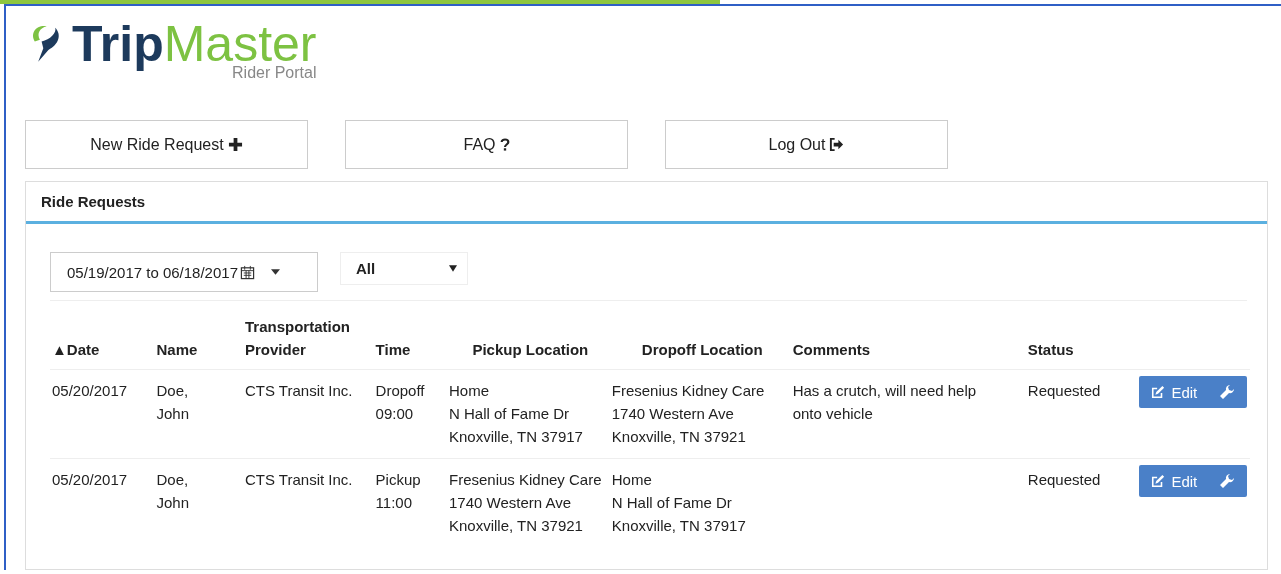 This screenshot has height=574, width=1281. I want to click on status-filter-dropdown: All, so click(404, 268).